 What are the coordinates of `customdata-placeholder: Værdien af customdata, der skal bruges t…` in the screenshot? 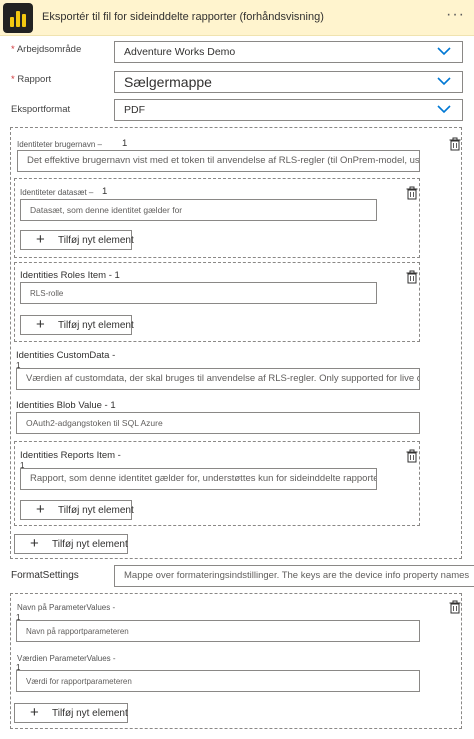 It's located at (223, 378).